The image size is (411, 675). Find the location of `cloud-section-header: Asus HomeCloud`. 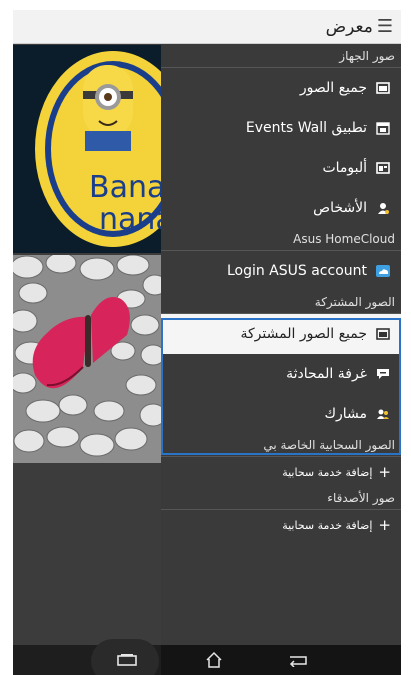

cloud-section-header: Asus HomeCloud is located at coordinates (281, 239).